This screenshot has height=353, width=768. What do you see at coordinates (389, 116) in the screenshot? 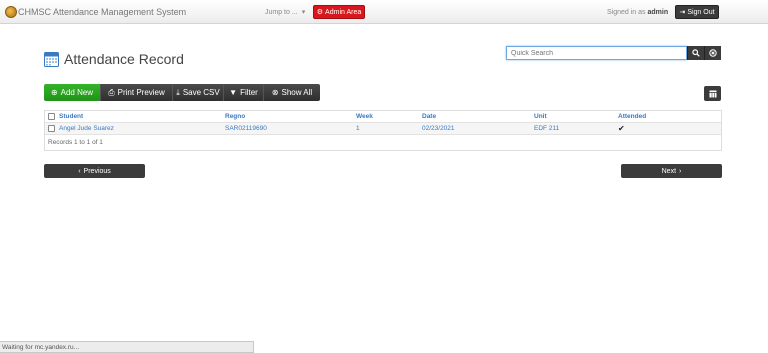
I see `column-header-week: Week` at bounding box center [389, 116].